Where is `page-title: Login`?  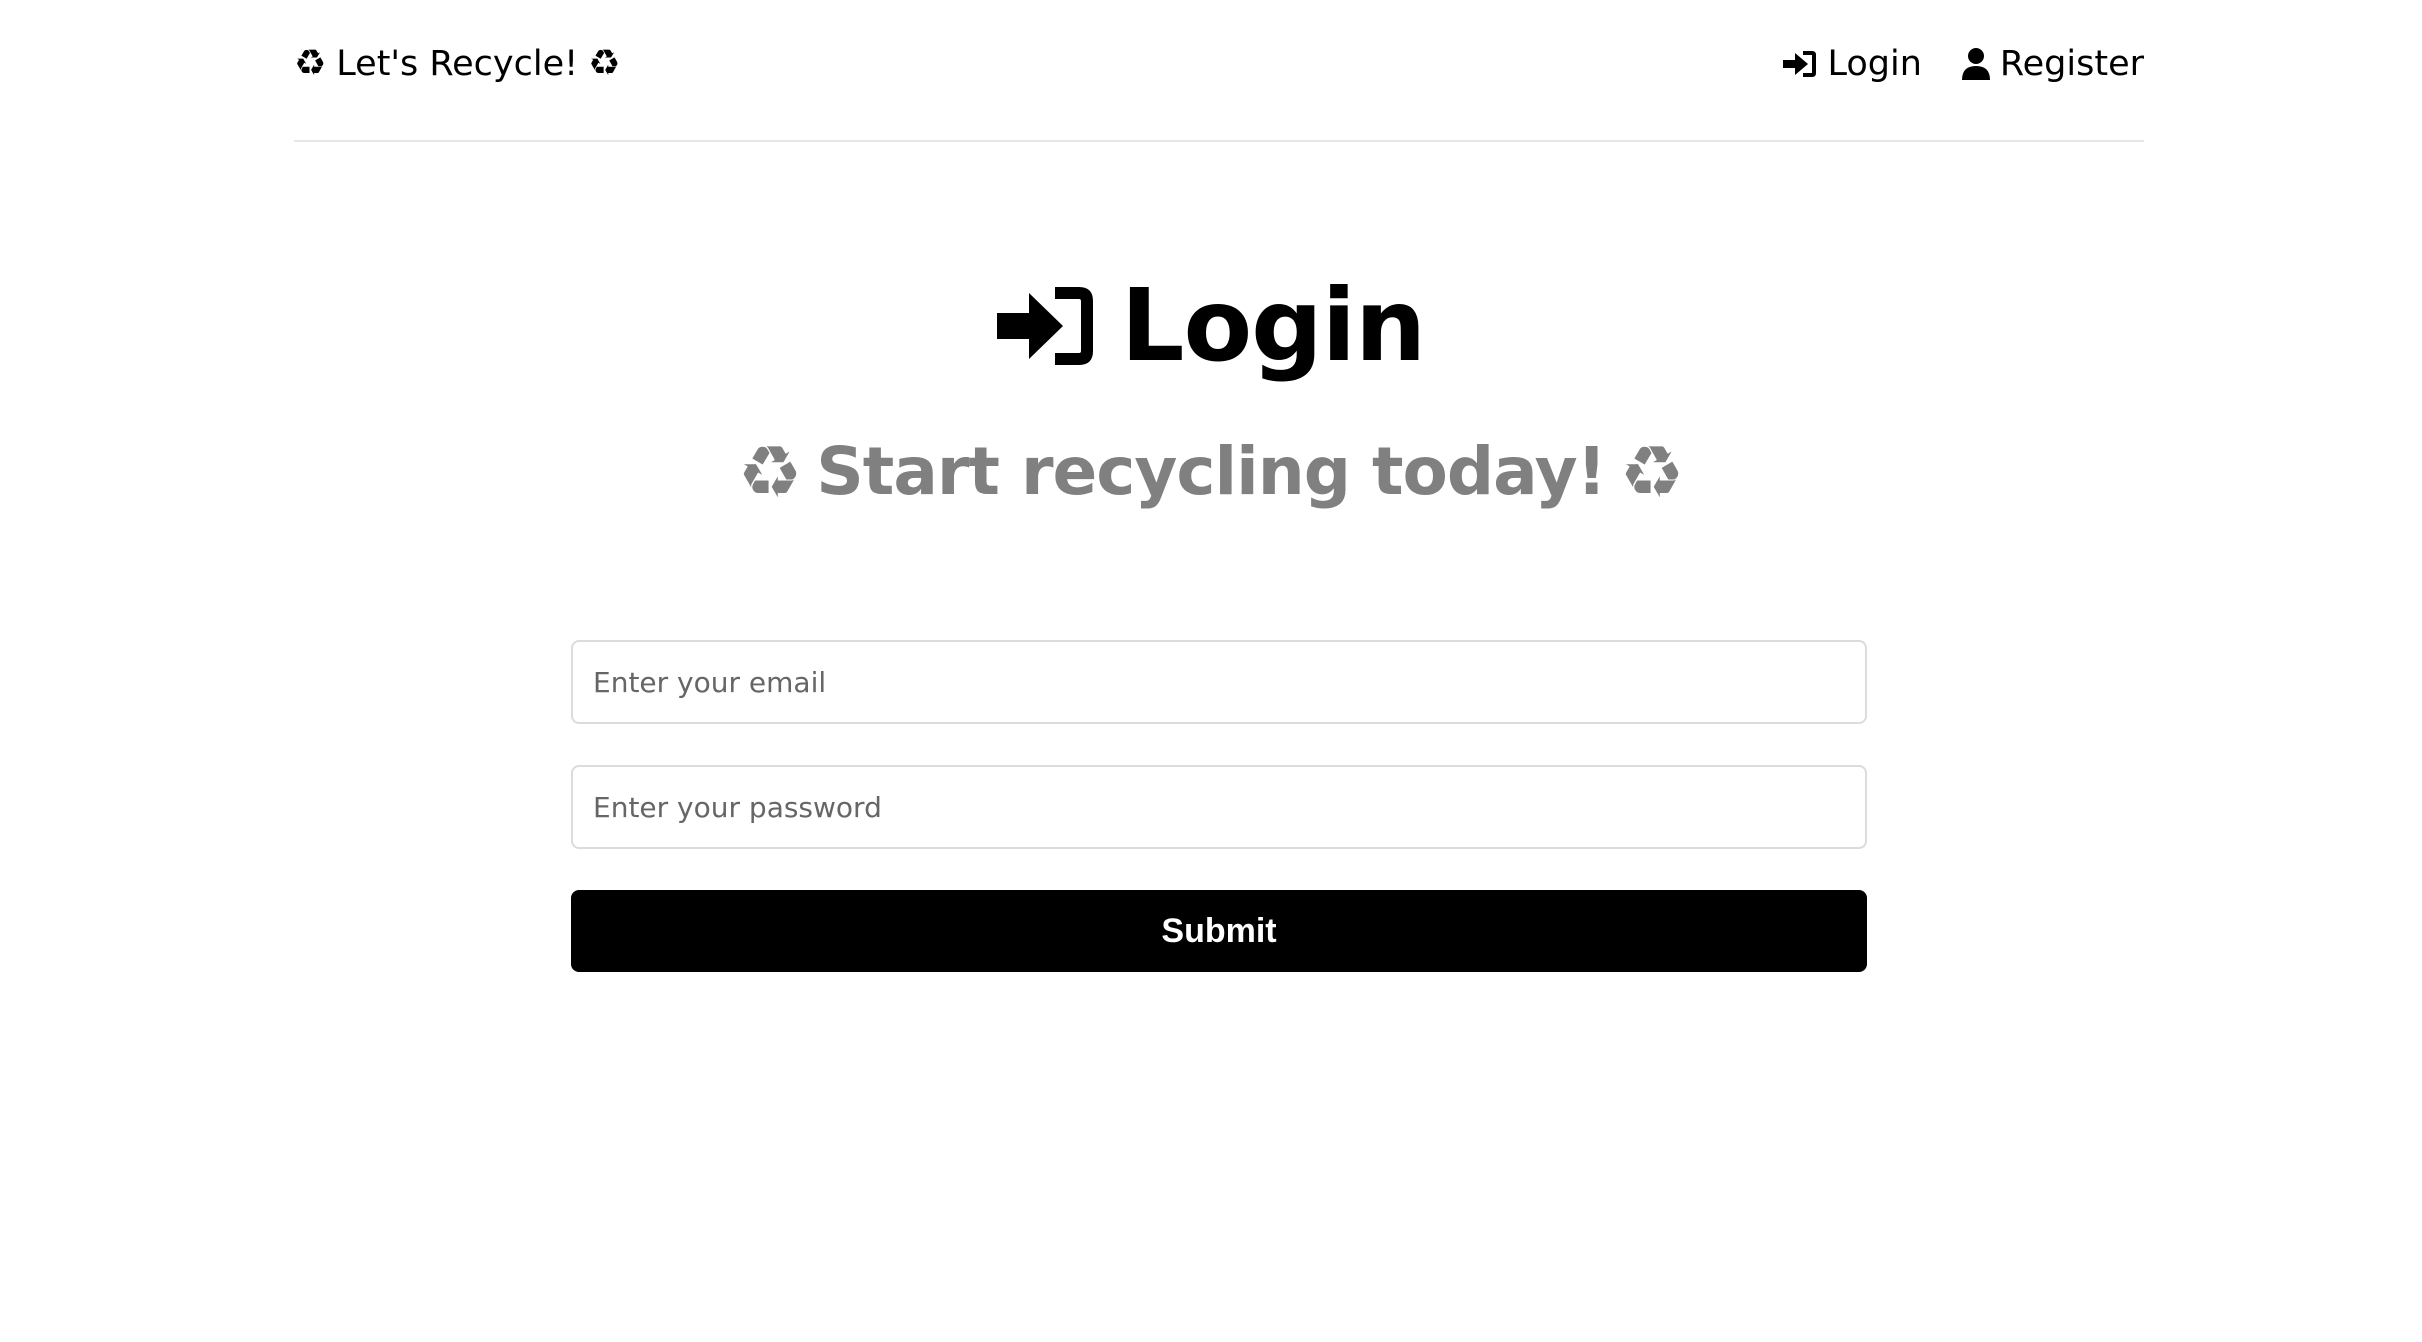
page-title: Login is located at coordinates (1211, 326).